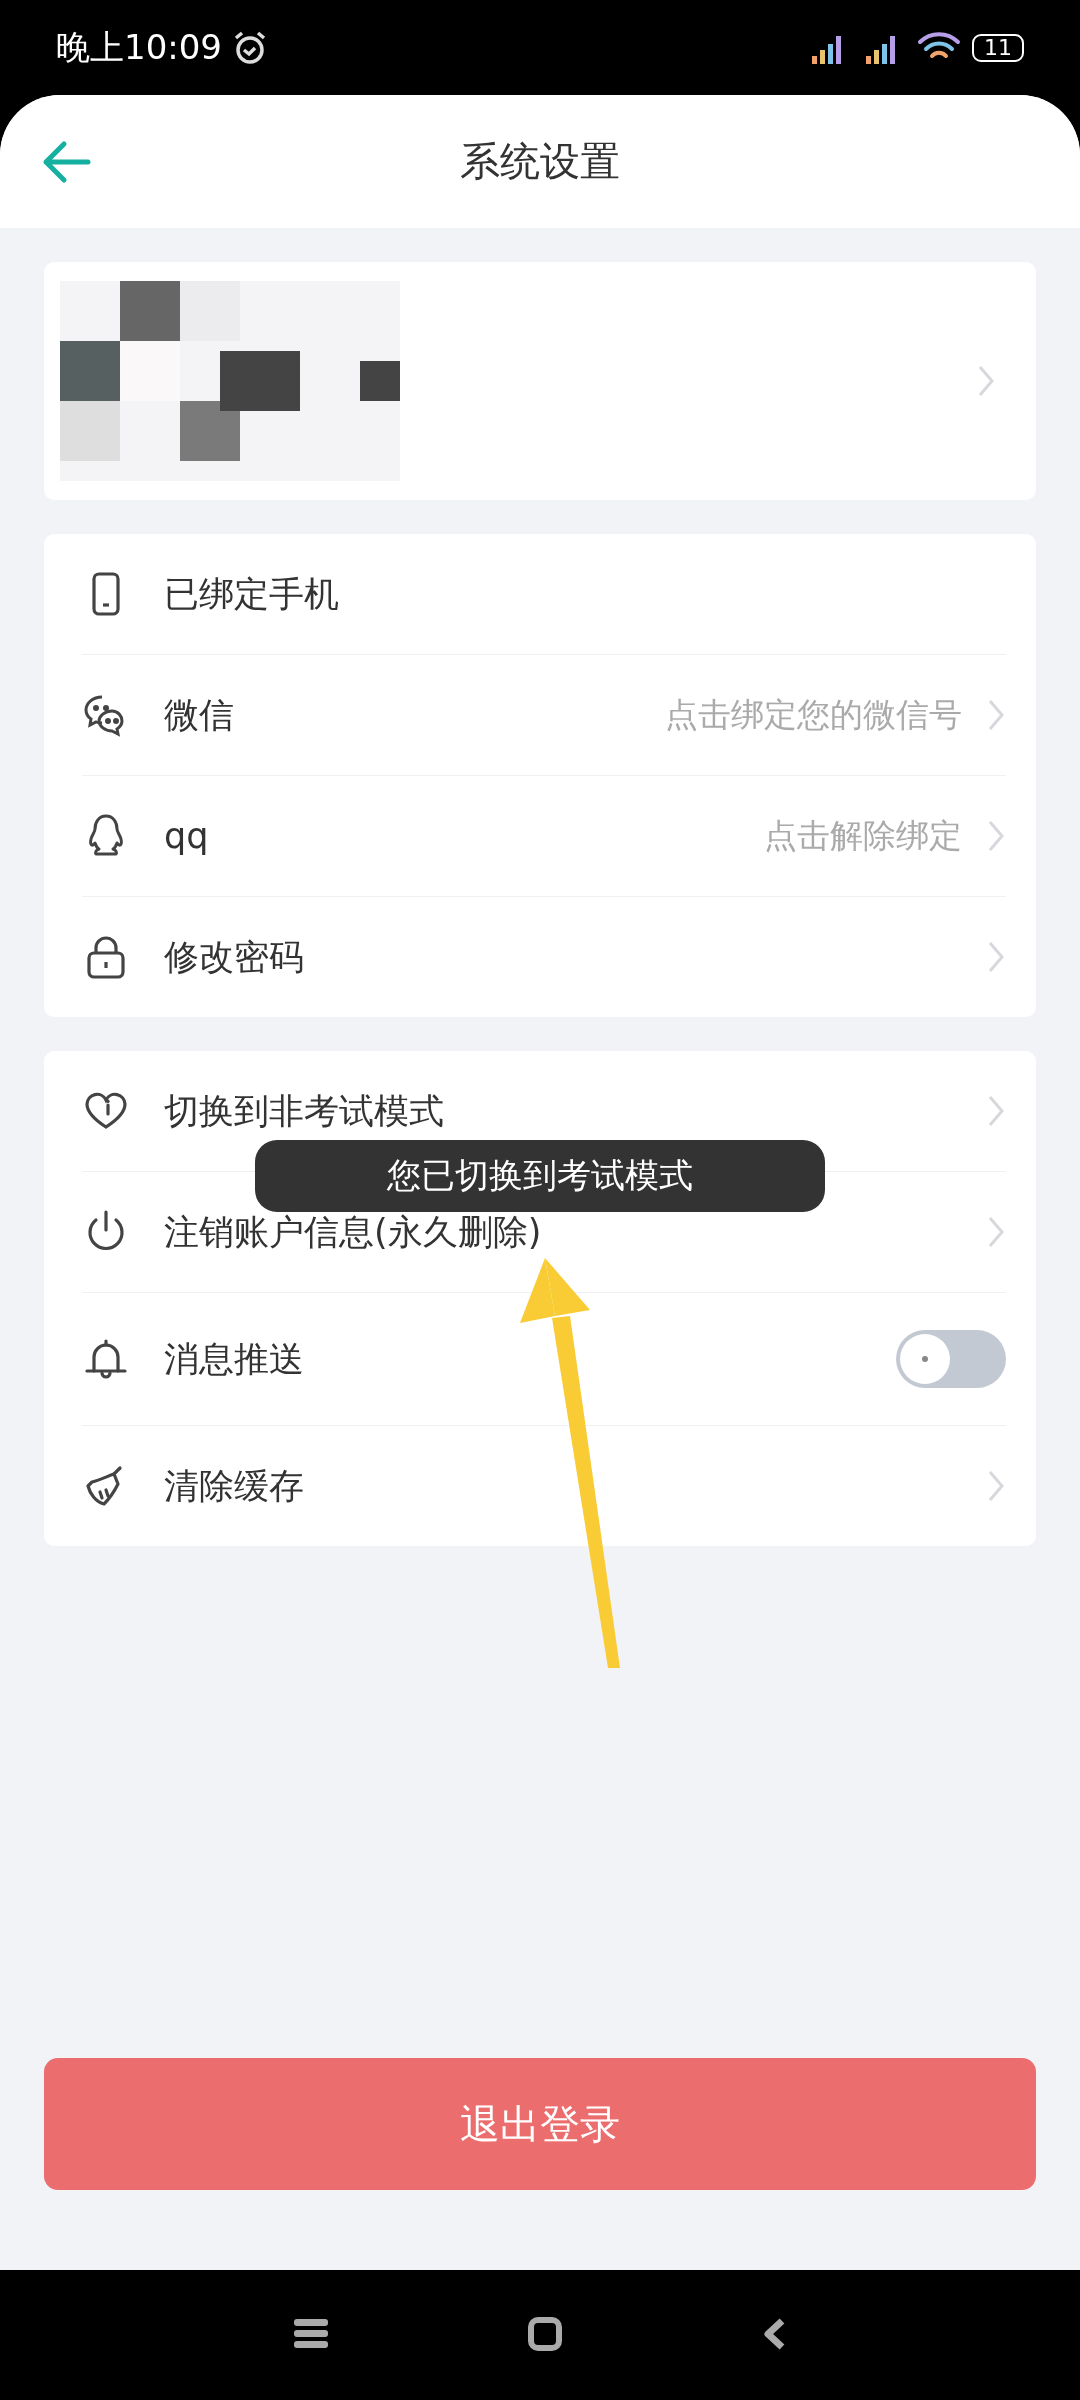 The width and height of the screenshot is (1080, 2400). I want to click on settings-row: 微信 点击绑定您的微信号, so click(544, 715).